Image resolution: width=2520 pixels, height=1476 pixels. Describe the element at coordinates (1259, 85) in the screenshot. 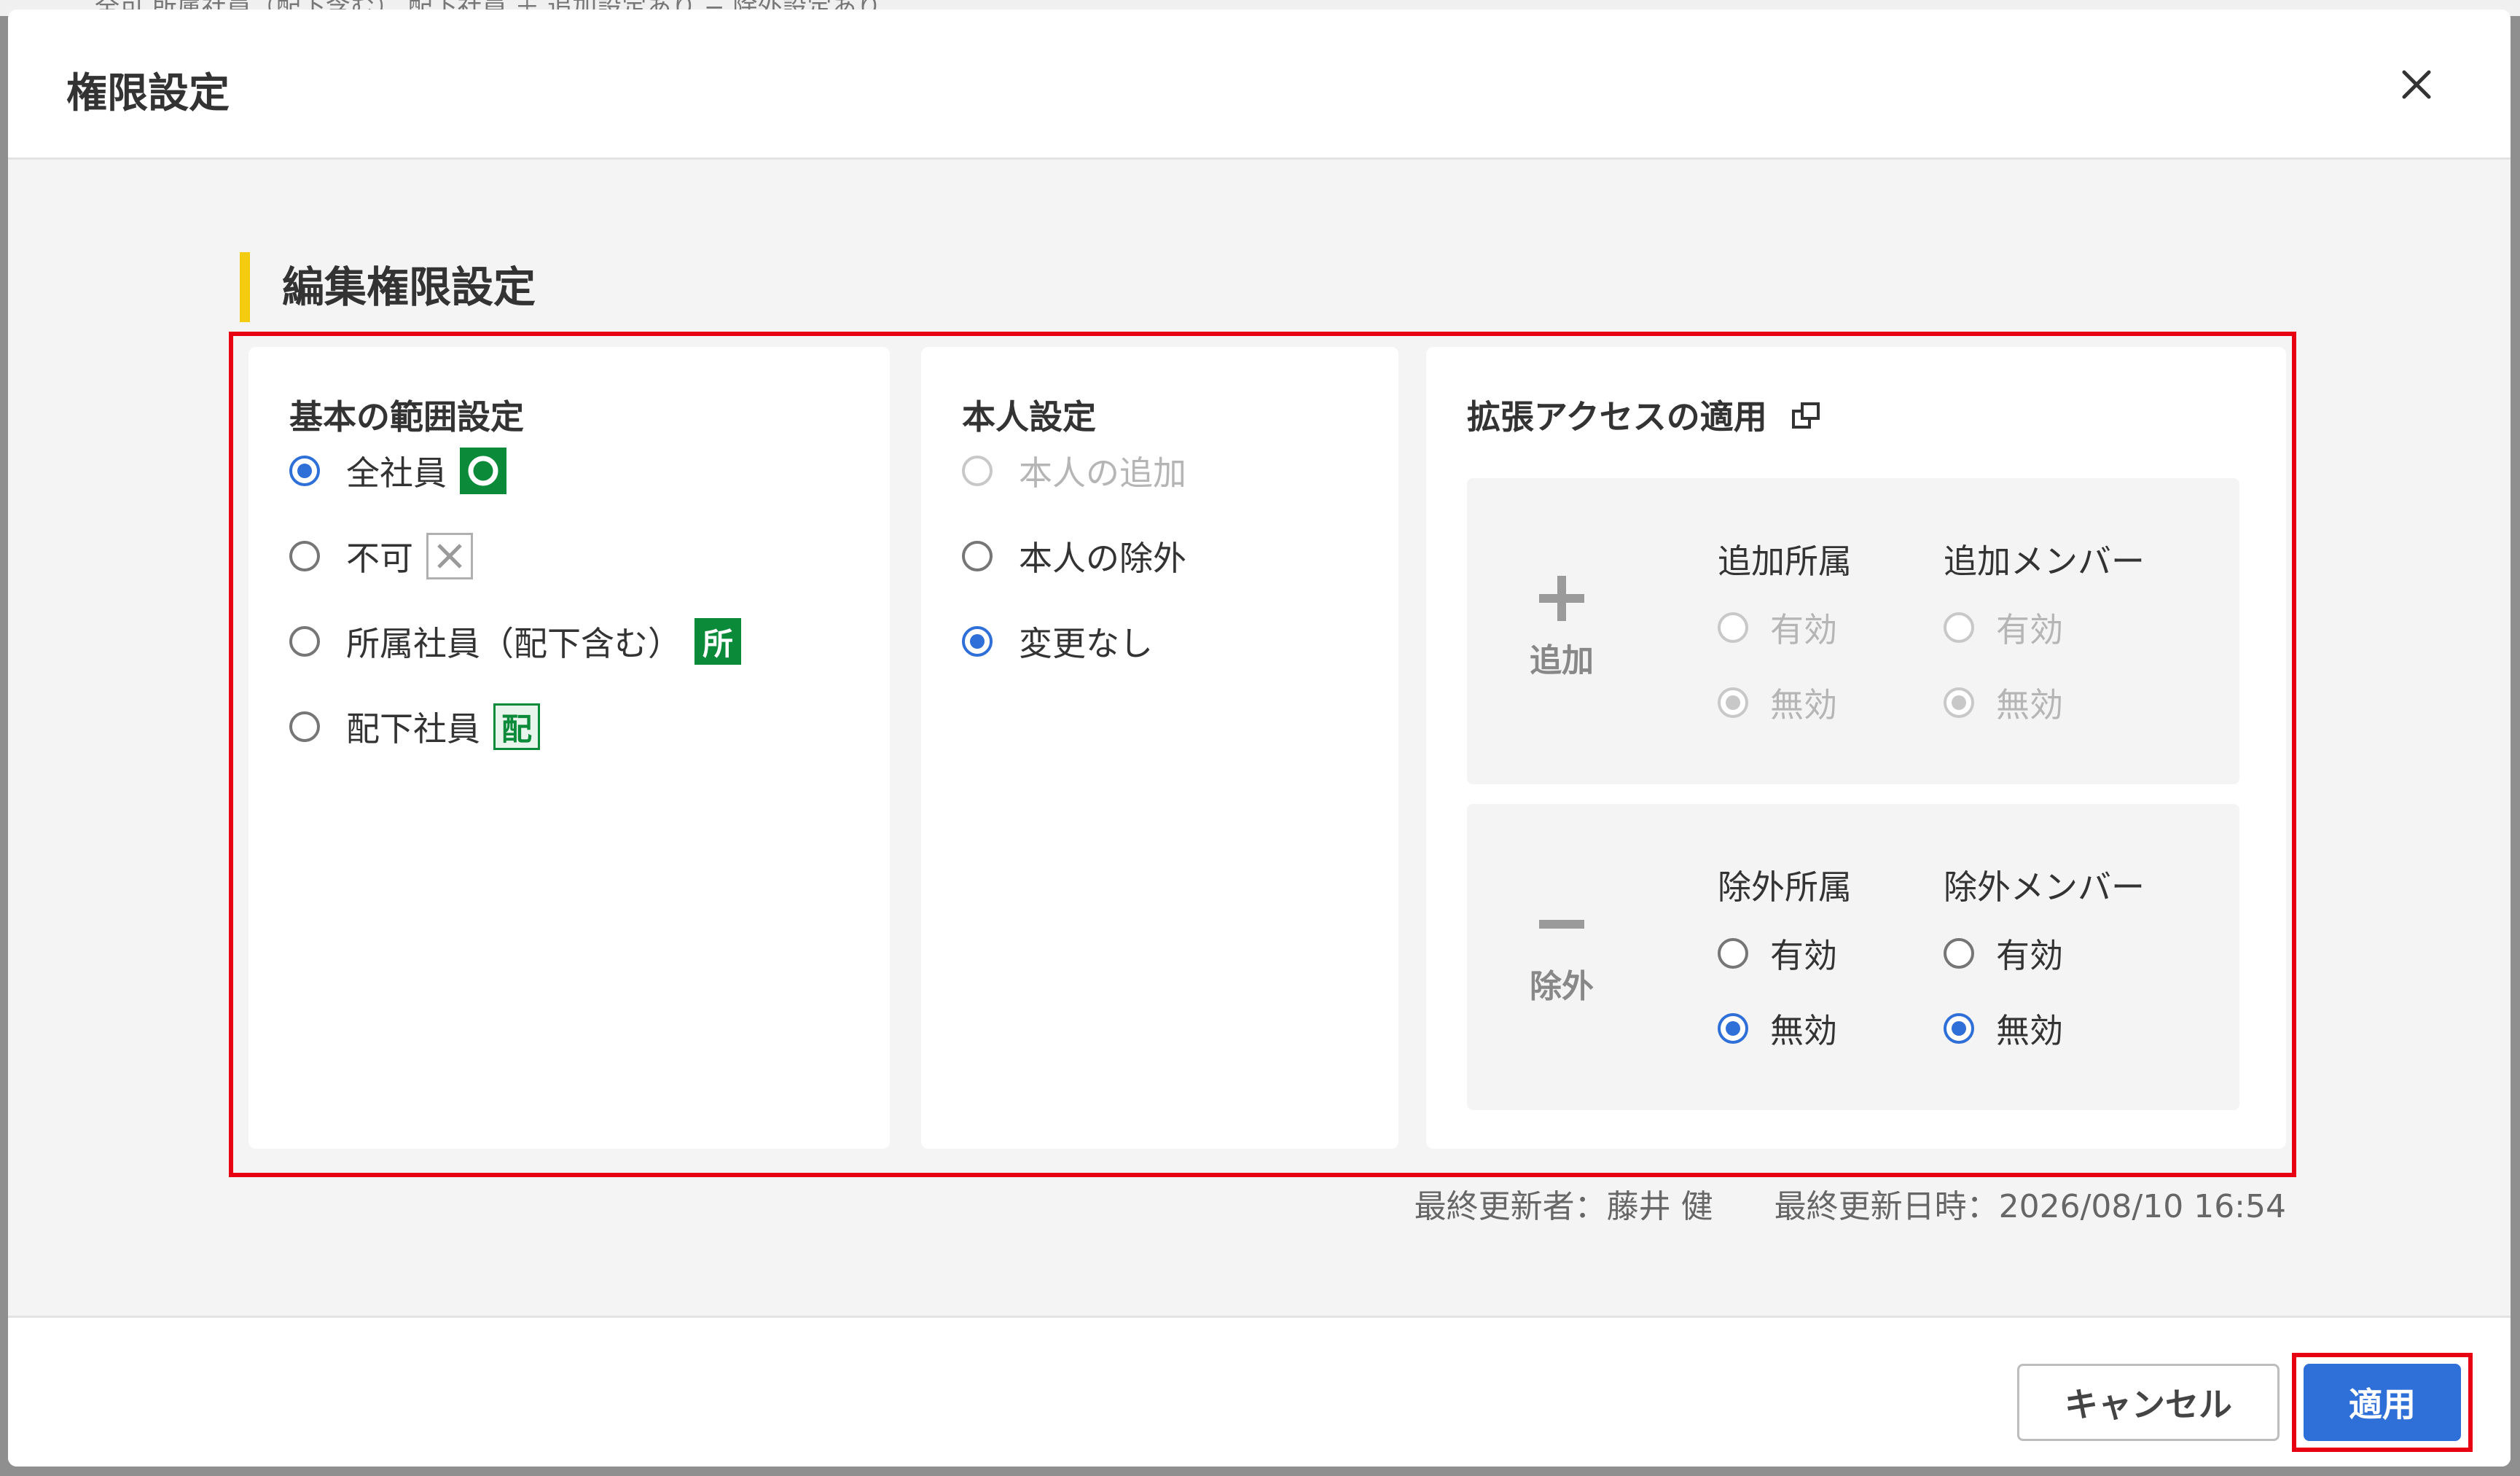

I see `dialog-header: 権限設定` at that location.